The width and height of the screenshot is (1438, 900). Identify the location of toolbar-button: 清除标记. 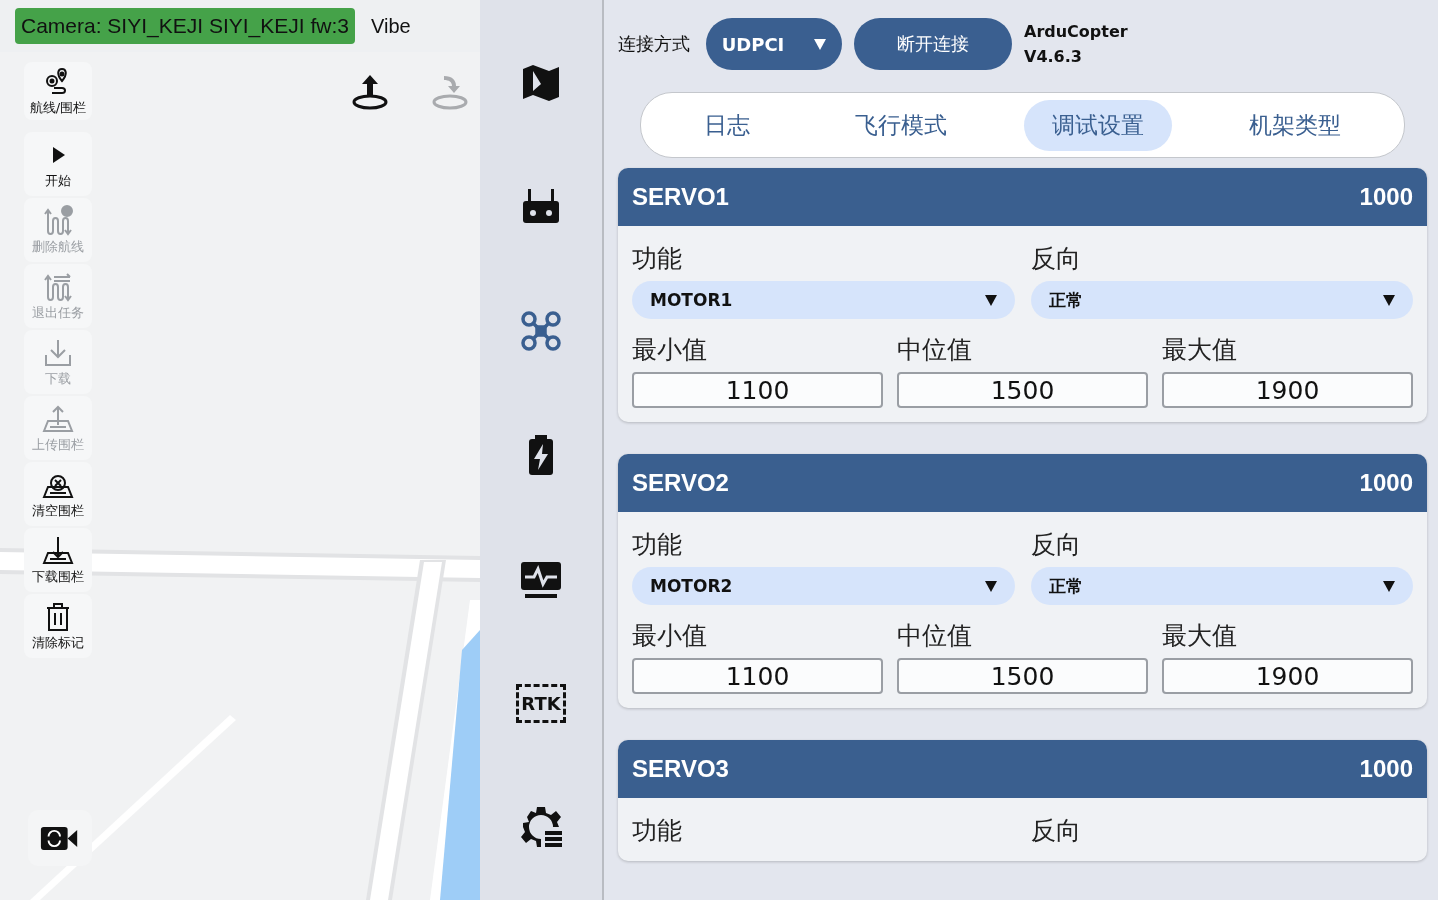
(58, 626).